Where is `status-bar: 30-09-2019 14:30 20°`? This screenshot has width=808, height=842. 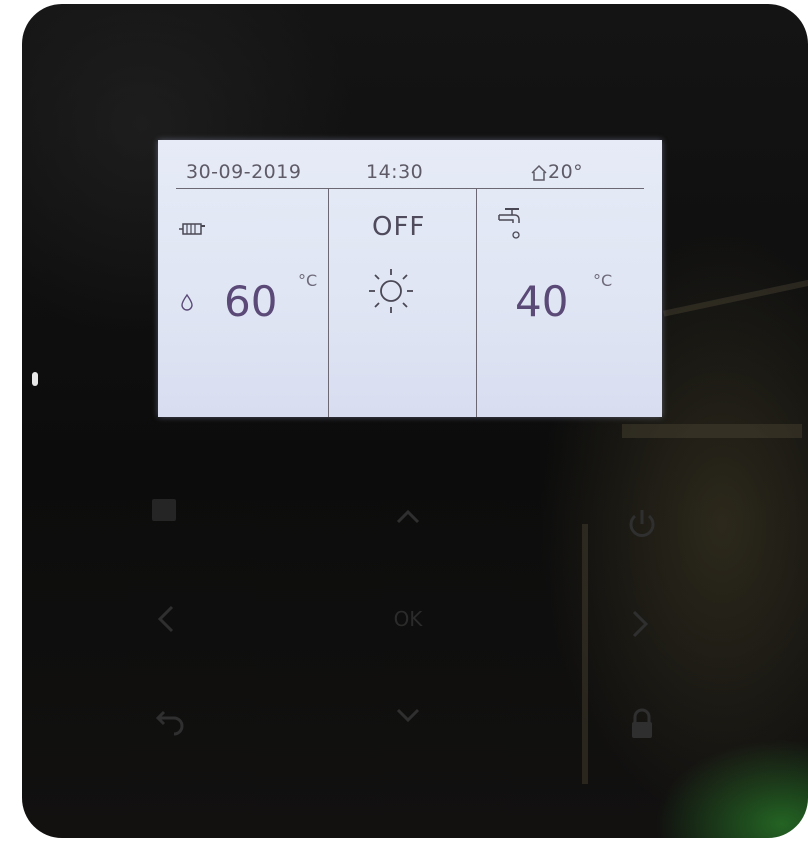 status-bar: 30-09-2019 14:30 20° is located at coordinates (410, 164).